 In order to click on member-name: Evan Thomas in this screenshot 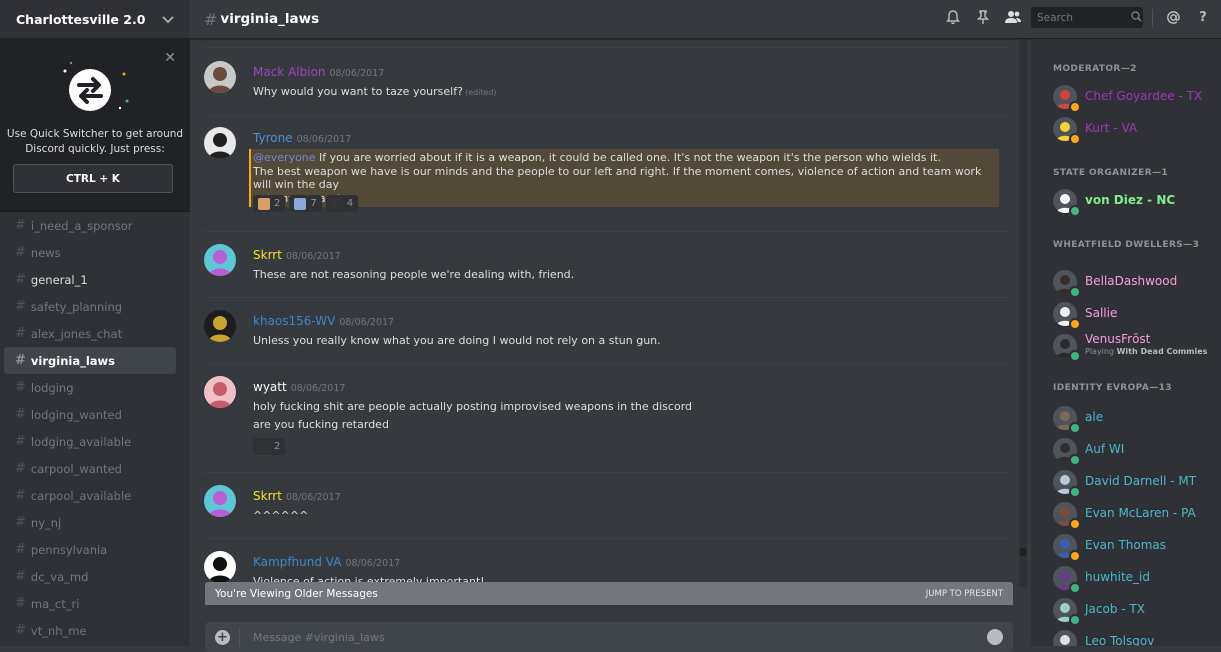, I will do `click(1125, 545)`.